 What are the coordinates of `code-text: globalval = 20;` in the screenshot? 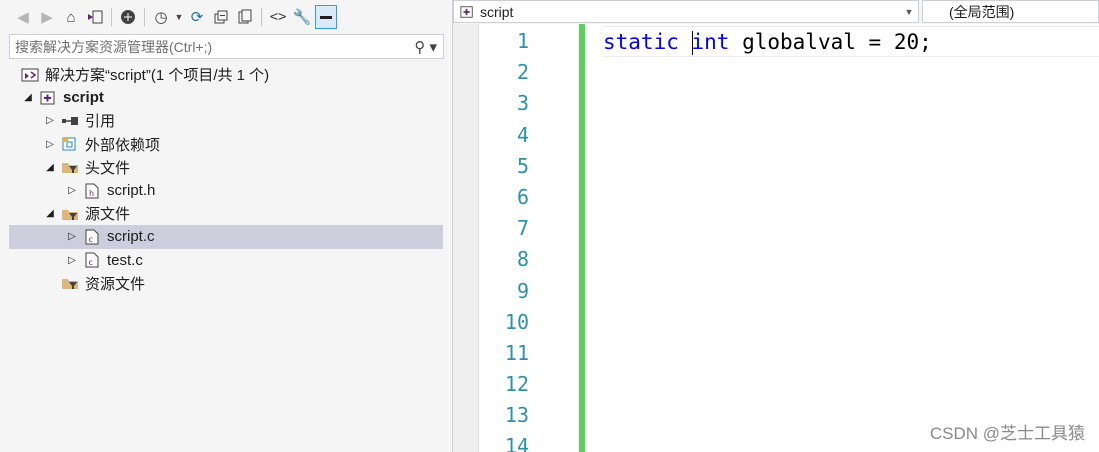 It's located at (830, 42).